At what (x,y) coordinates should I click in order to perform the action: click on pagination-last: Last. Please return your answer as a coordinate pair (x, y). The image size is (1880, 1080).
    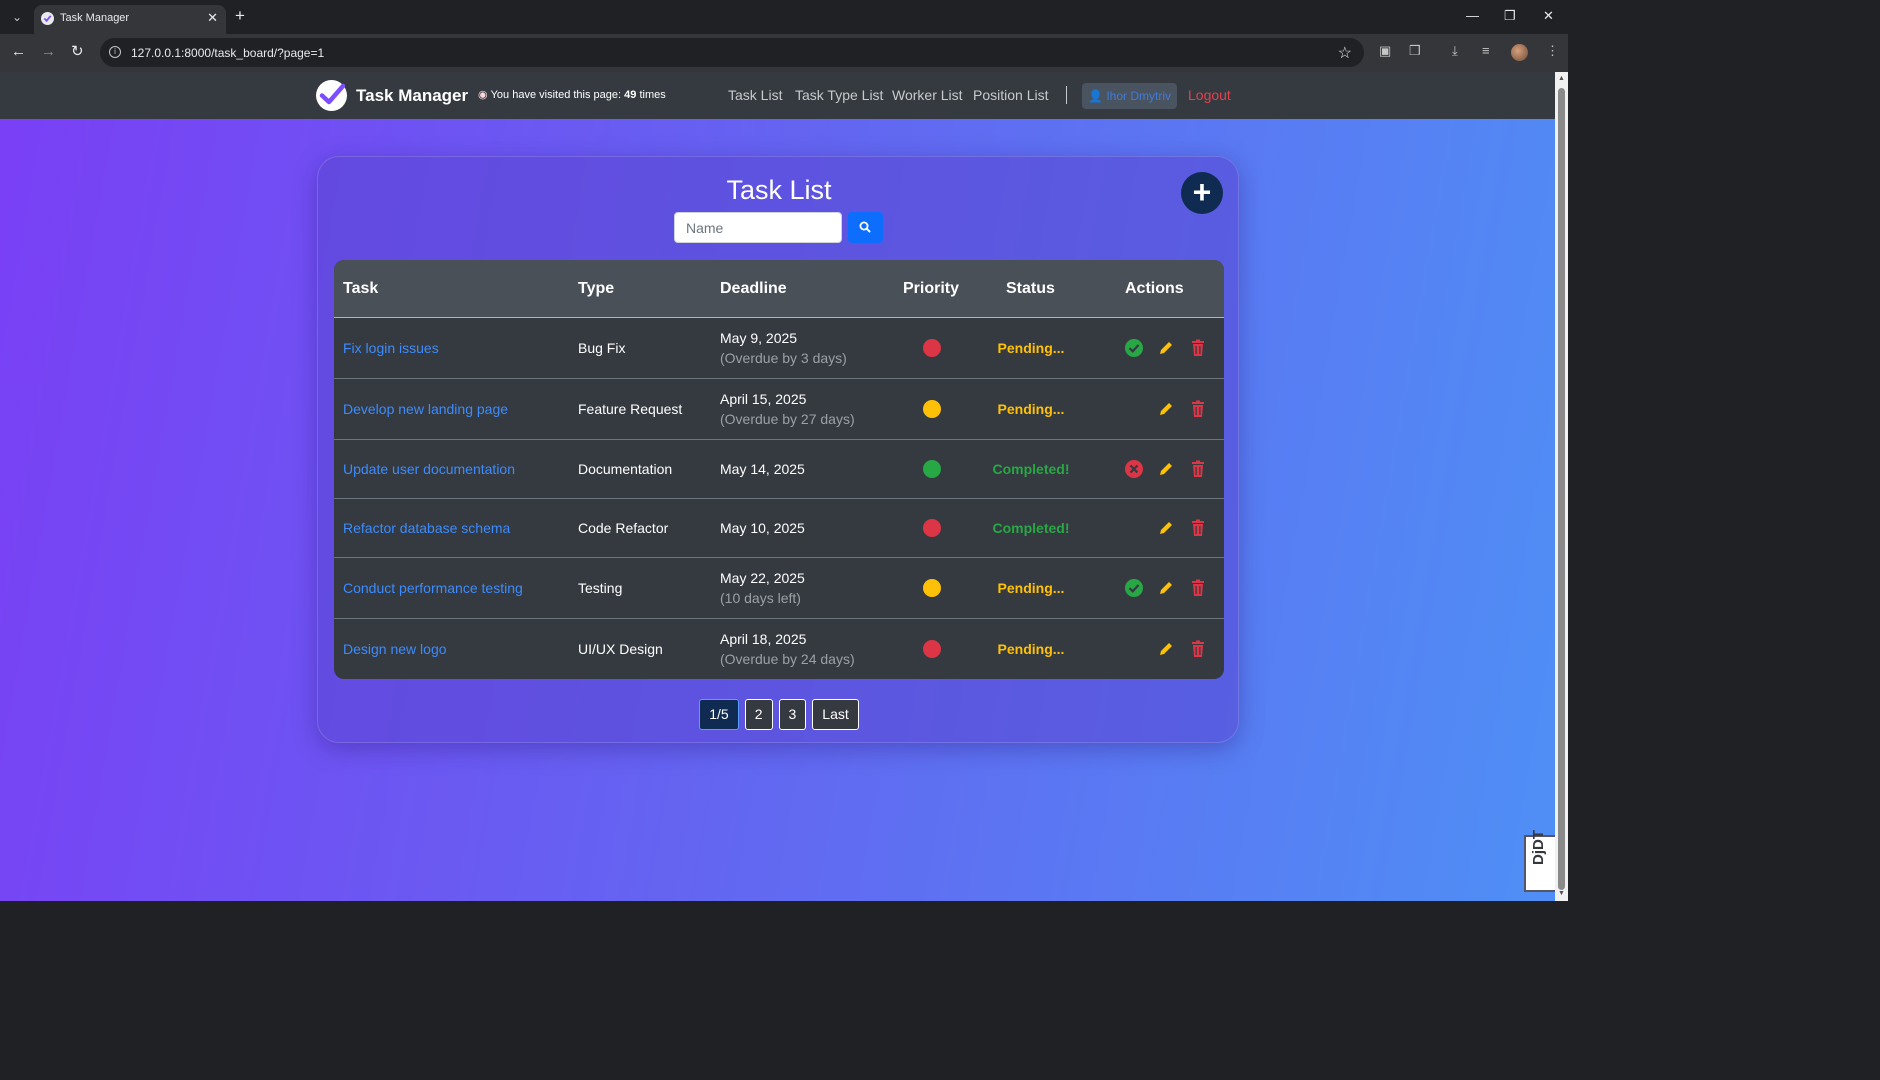
    Looking at the image, I should click on (835, 714).